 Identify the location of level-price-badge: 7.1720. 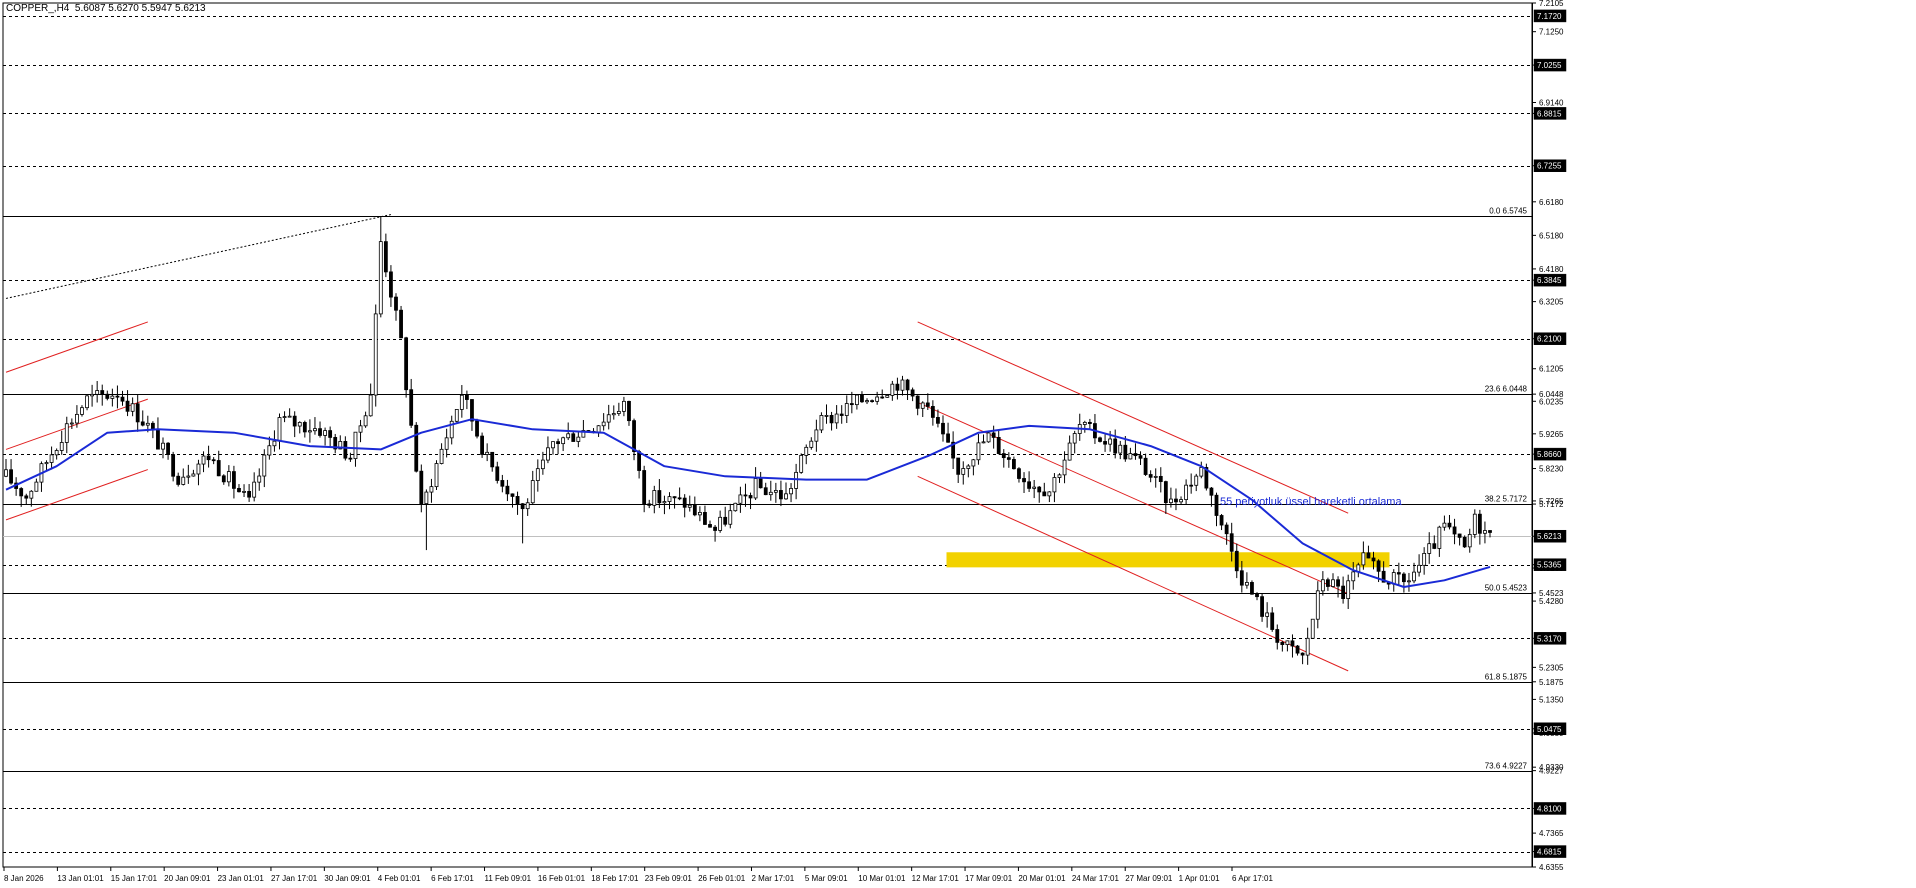
(1549, 16).